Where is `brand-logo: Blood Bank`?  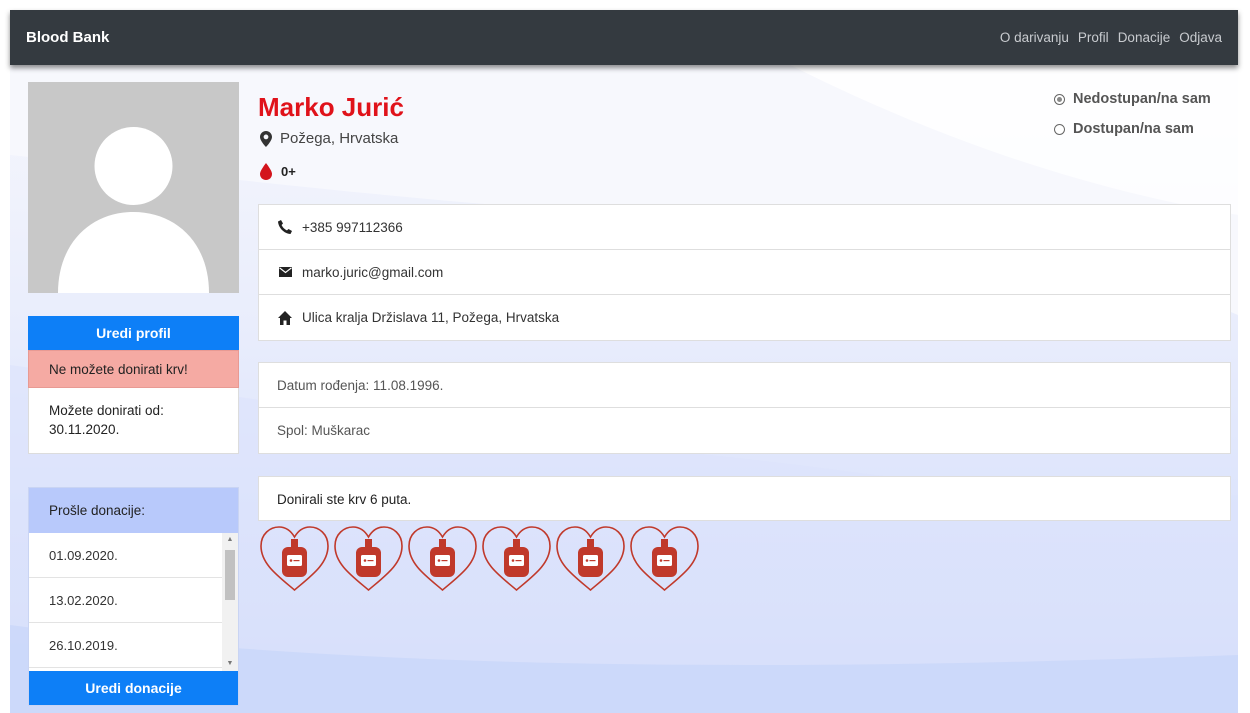 brand-logo: Blood Bank is located at coordinates (67, 37).